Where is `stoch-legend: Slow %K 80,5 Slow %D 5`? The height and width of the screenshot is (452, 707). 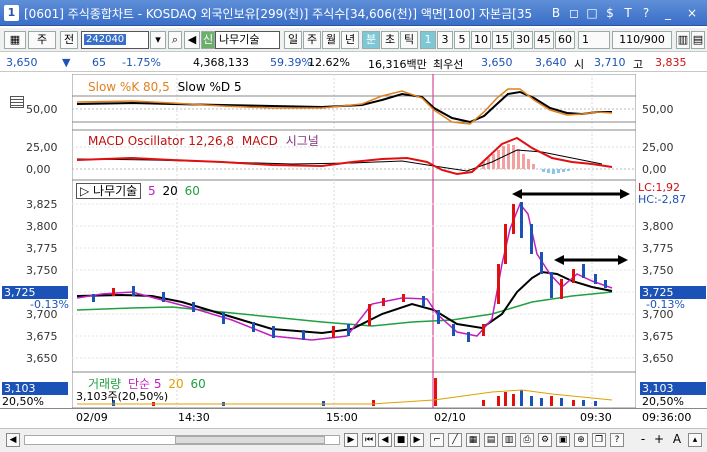
stoch-legend: Slow %K 80,5 Slow %D 5 is located at coordinates (165, 87).